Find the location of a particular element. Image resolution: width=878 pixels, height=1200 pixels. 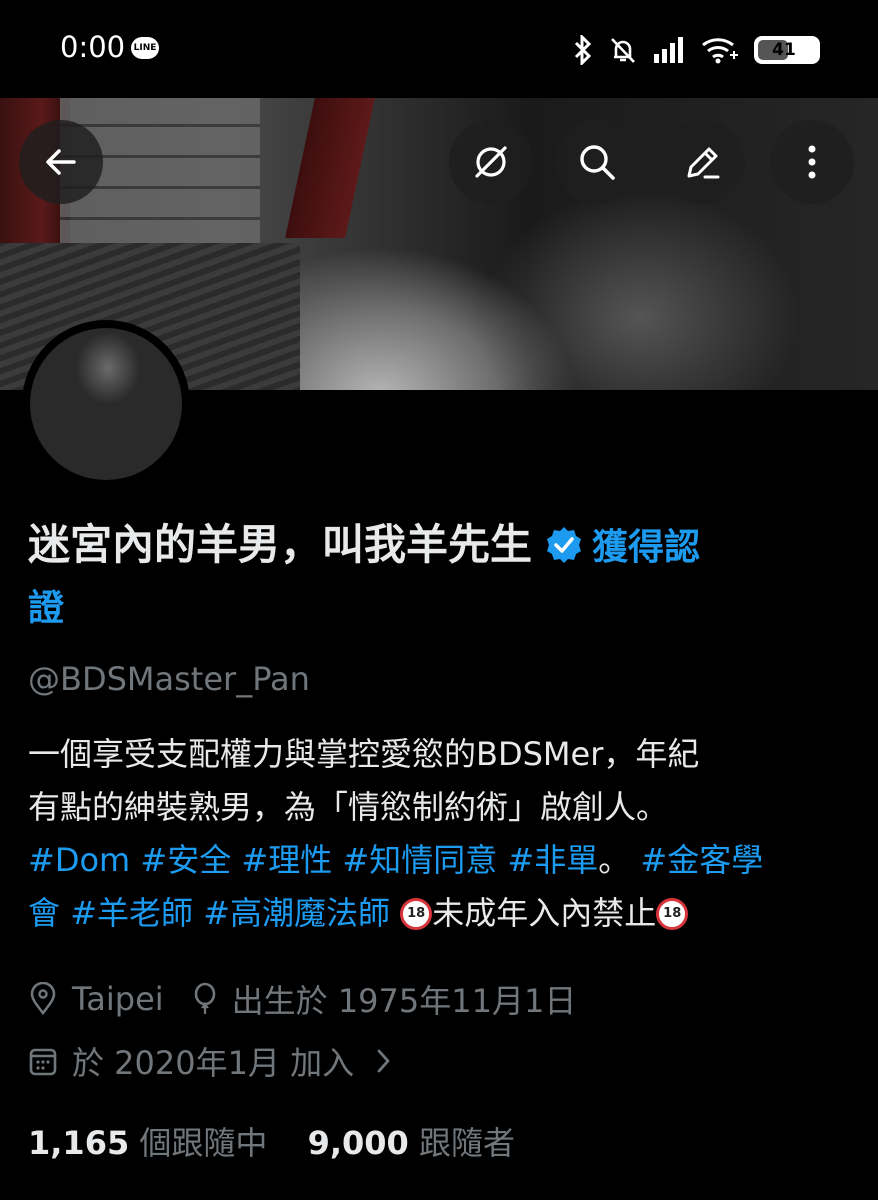

verified-badge-icon is located at coordinates (564, 545).